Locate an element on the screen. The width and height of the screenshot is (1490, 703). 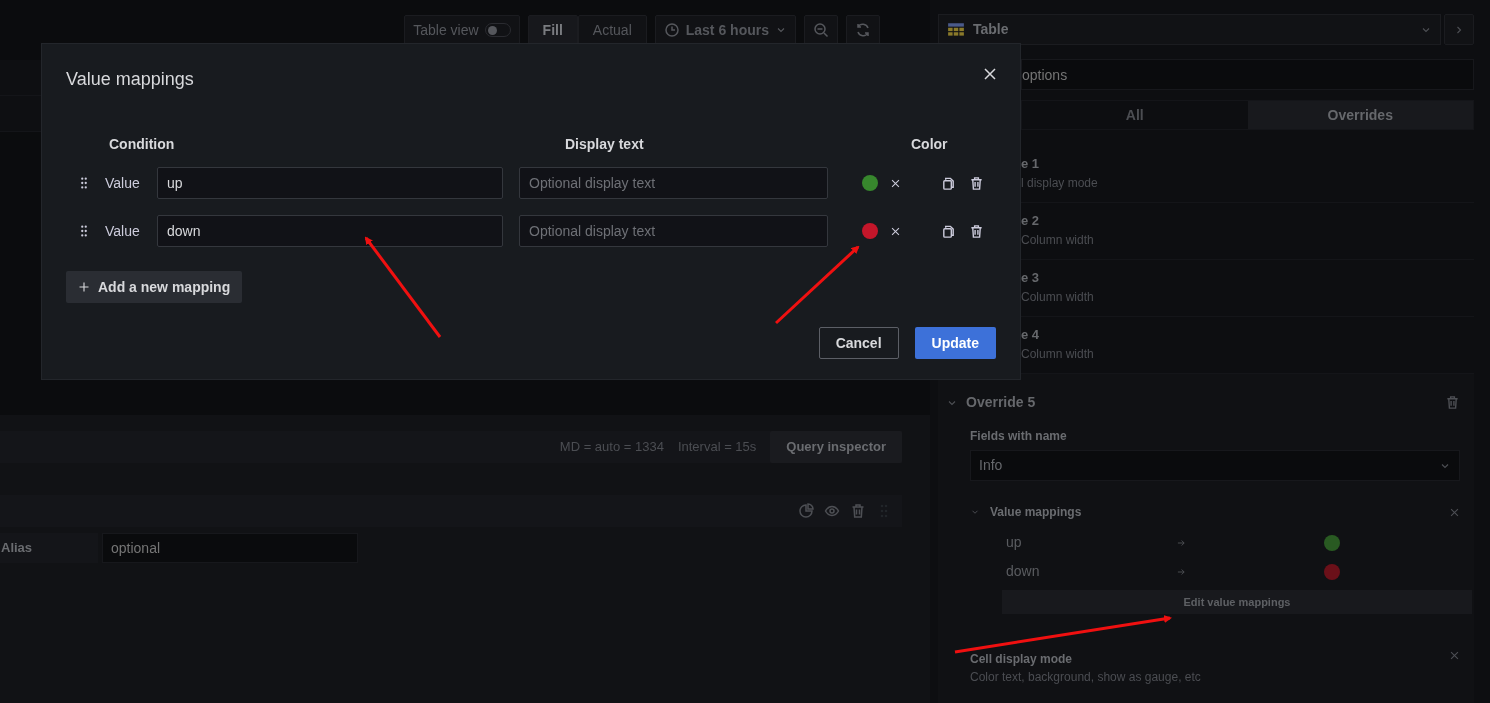
refresh-icon is located at coordinates (863, 30).